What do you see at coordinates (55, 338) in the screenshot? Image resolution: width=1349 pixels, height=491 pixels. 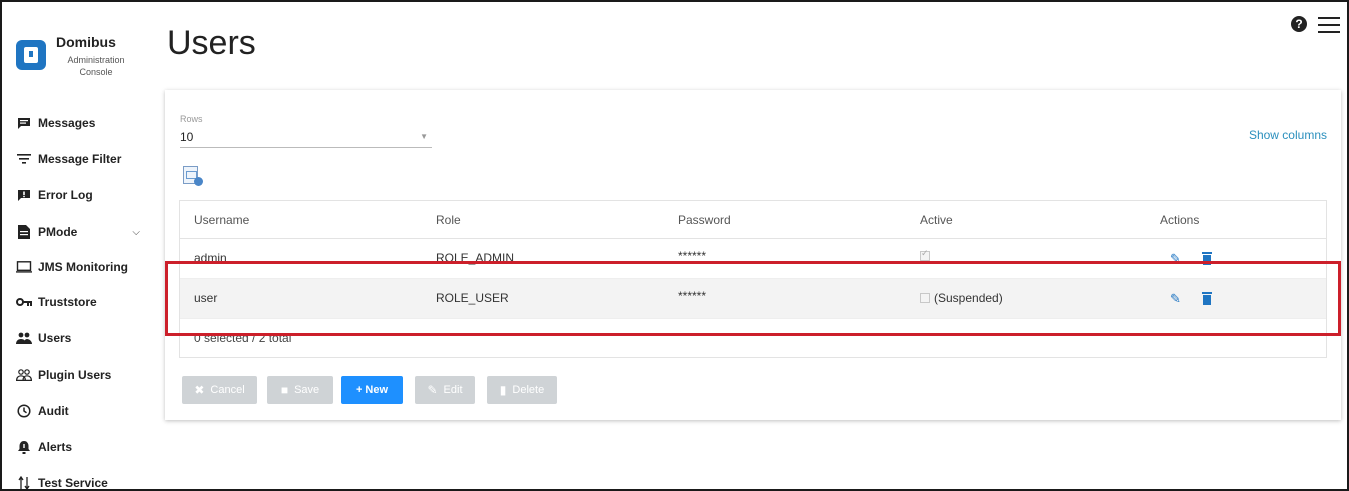 I see `sidebar-item-label: Users` at bounding box center [55, 338].